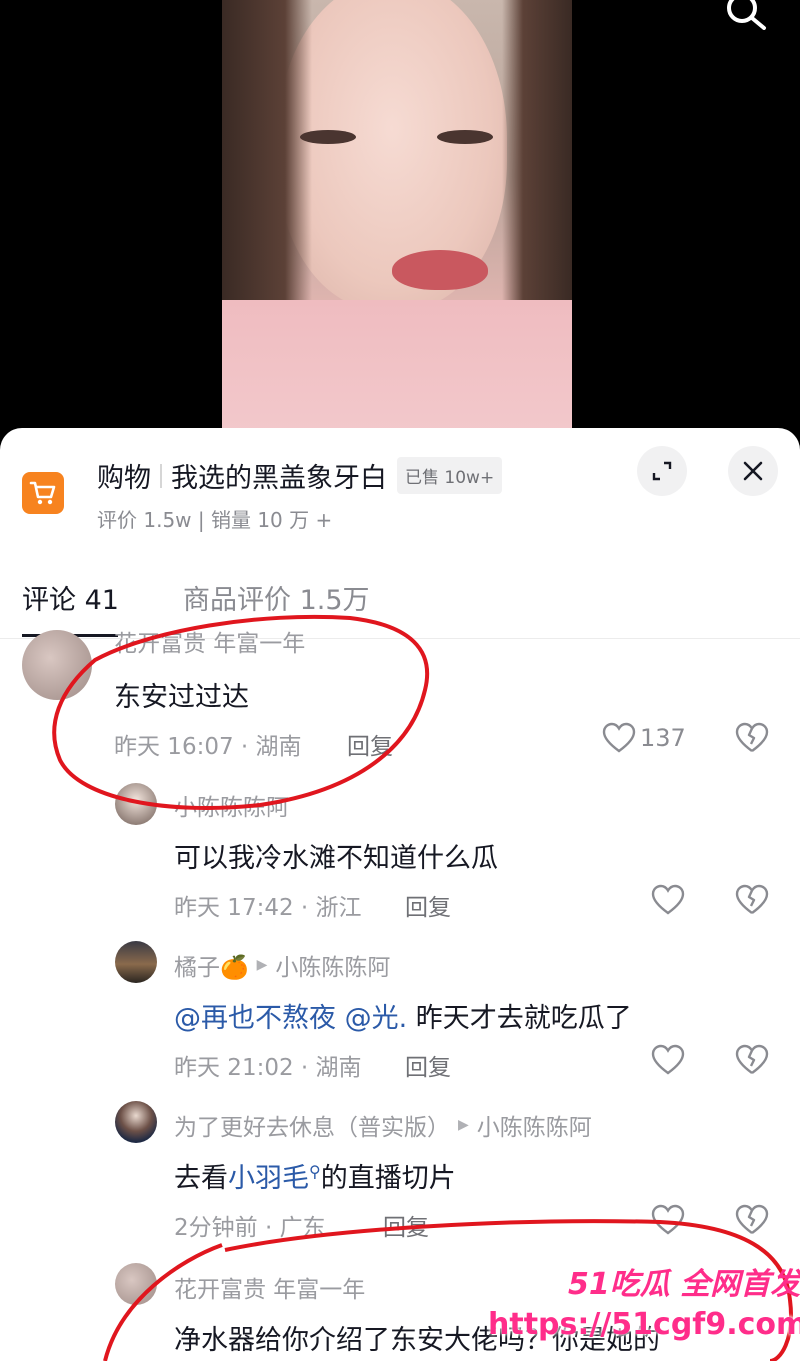  Describe the element at coordinates (70, 597) in the screenshot. I see `tab-comments: 评论 41` at that location.